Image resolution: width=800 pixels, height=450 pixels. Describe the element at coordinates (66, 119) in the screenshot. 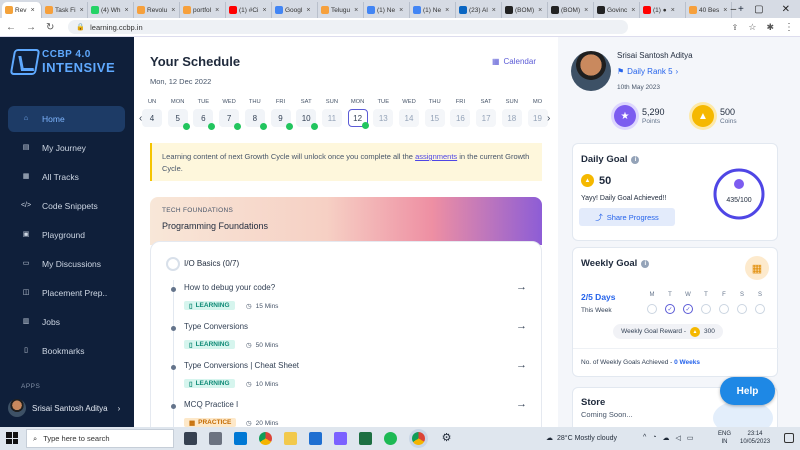

I see `sidebar-item-home: ⌂ Home` at that location.